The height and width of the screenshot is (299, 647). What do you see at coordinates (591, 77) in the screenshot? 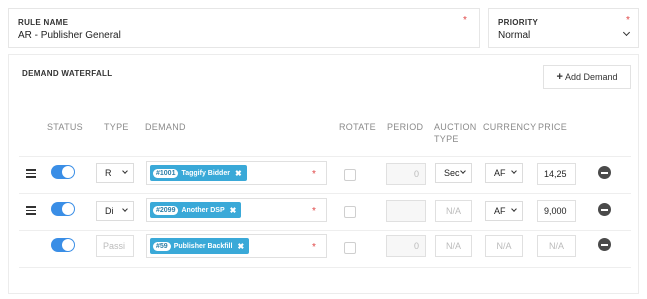
I see `add-demand-label: Add Demand` at bounding box center [591, 77].